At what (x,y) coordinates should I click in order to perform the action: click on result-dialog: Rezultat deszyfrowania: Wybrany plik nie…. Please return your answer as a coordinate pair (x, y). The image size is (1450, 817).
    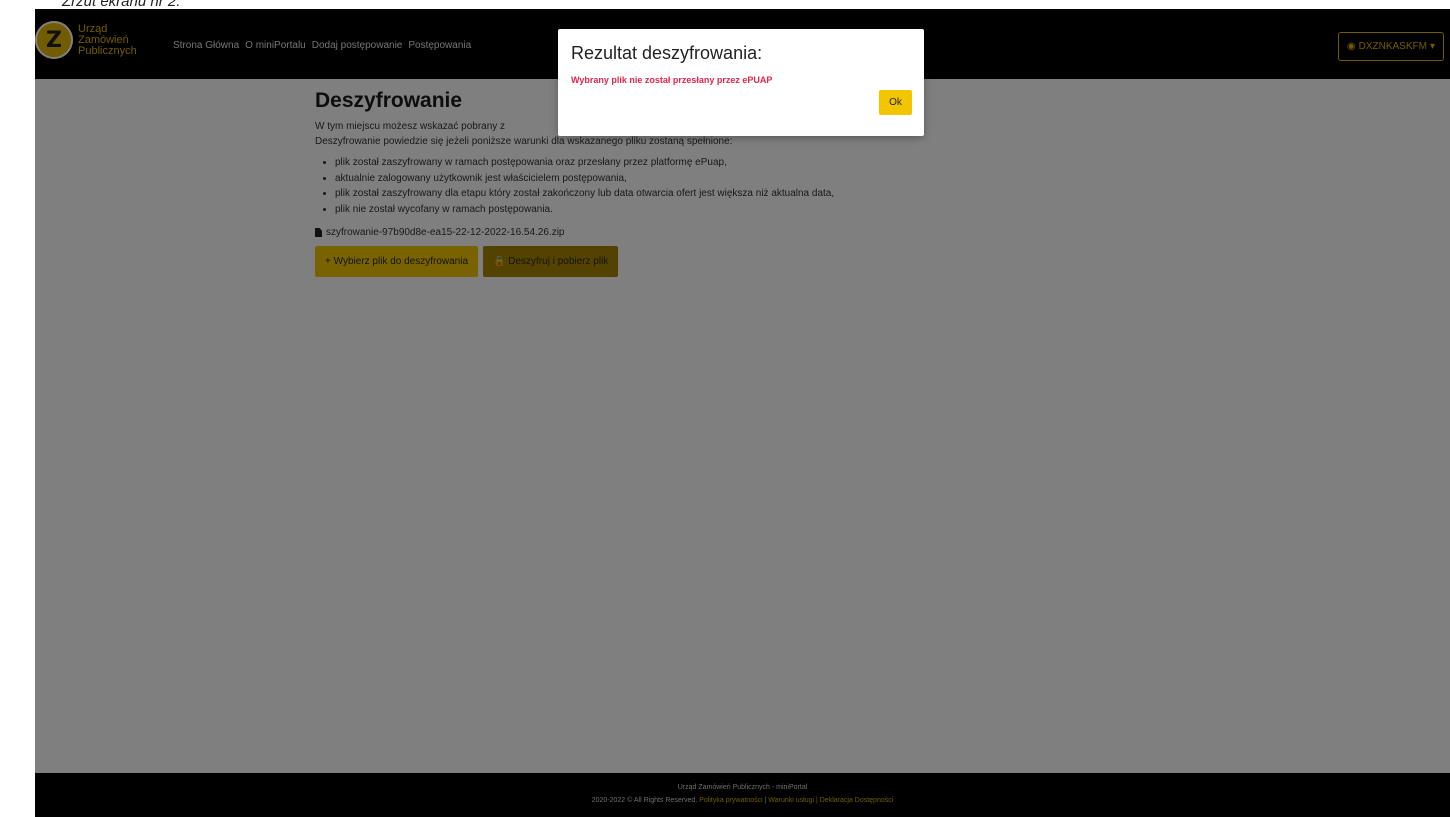
    Looking at the image, I should click on (741, 82).